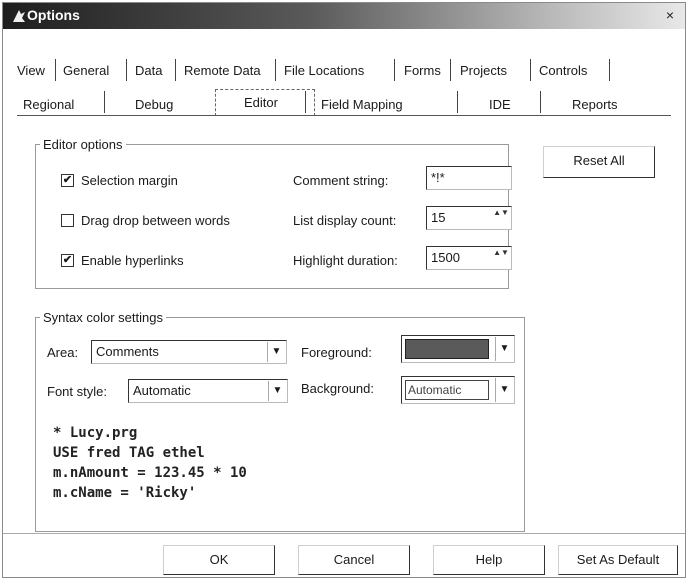  I want to click on drag-drop-checkbox: Drag drop between words, so click(145, 220).